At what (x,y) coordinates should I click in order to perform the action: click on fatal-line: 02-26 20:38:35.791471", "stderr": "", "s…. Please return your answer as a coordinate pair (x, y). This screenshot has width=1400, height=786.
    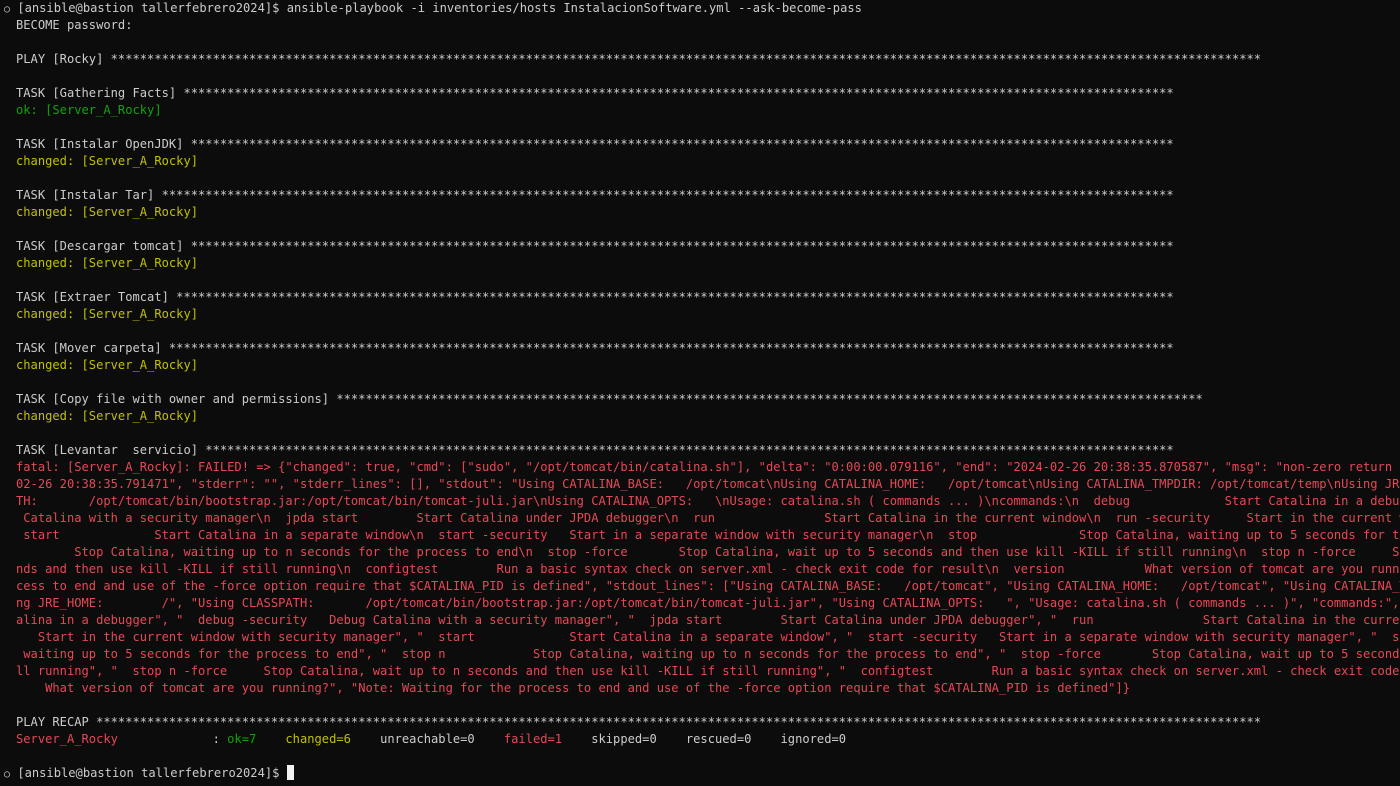
    Looking at the image, I should click on (708, 484).